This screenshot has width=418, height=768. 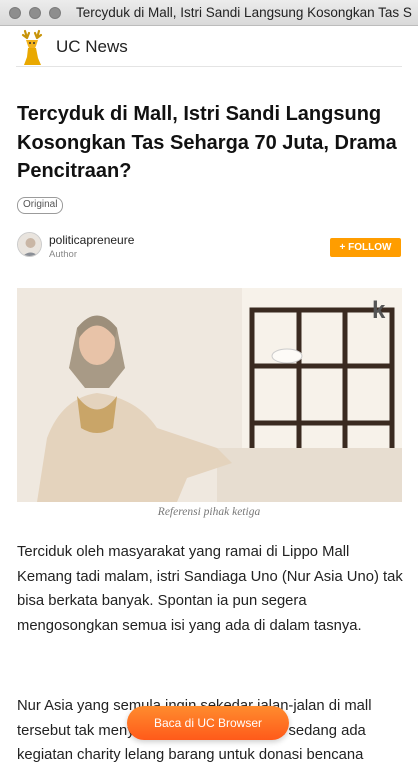 What do you see at coordinates (92, 46) in the screenshot?
I see `brand-name: UC News` at bounding box center [92, 46].